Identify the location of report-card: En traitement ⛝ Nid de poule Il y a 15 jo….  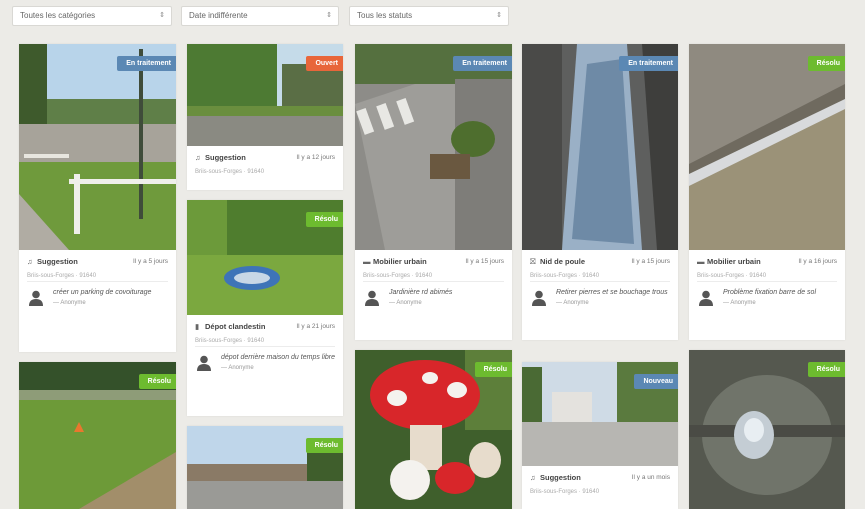
(600, 192).